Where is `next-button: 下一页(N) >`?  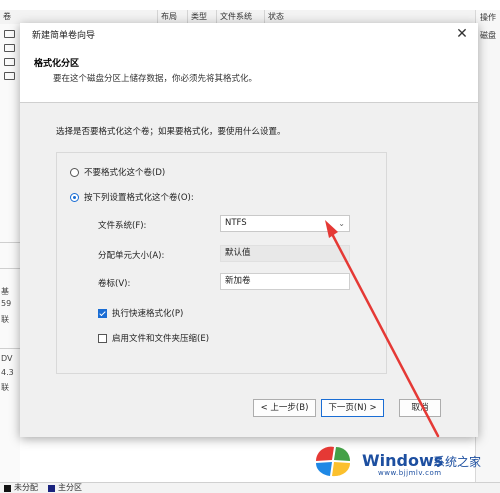
next-button: 下一页(N) > is located at coordinates (352, 408).